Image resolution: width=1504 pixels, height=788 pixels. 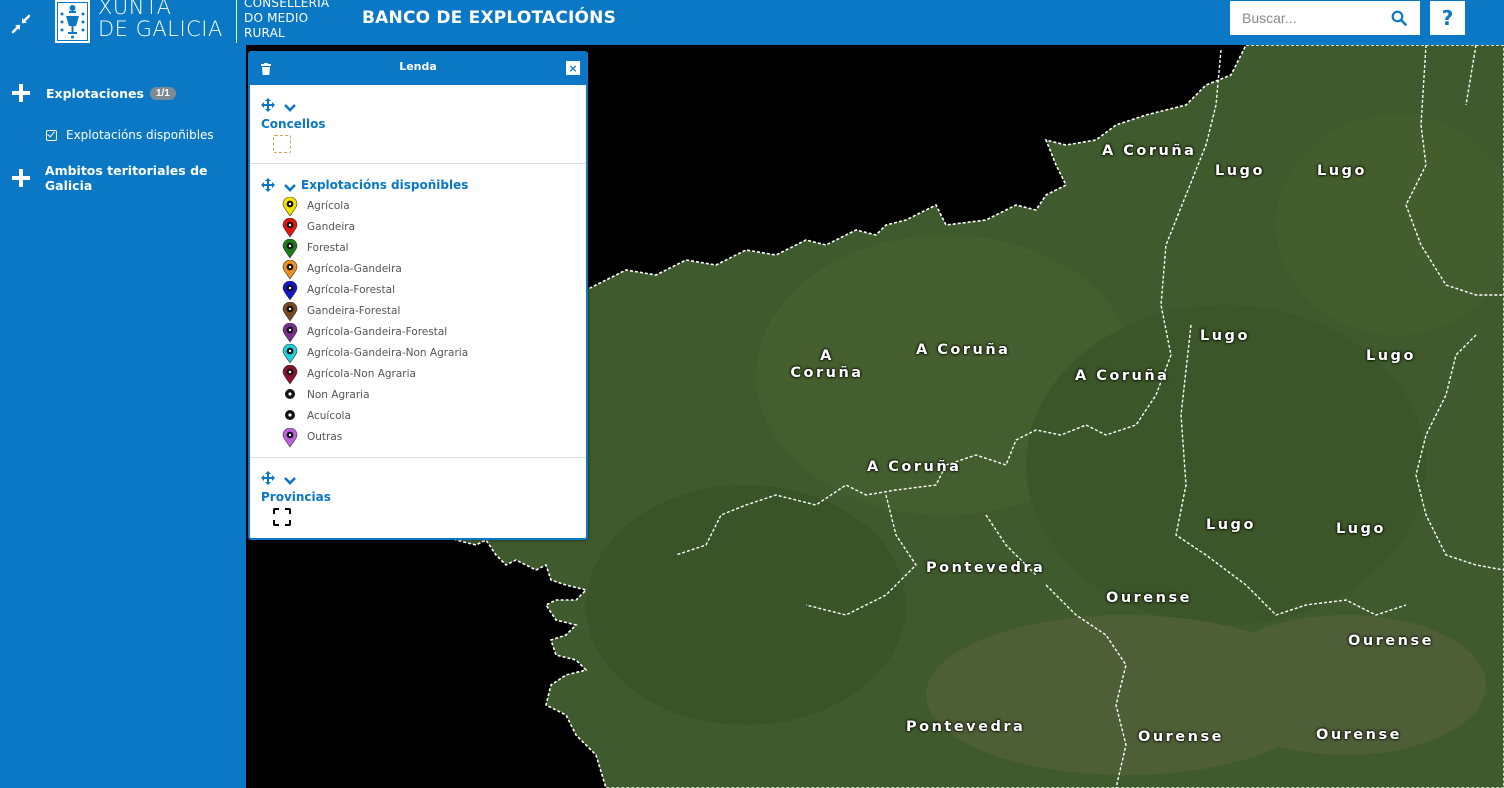 What do you see at coordinates (1447, 18) in the screenshot?
I see `help-button: ?` at bounding box center [1447, 18].